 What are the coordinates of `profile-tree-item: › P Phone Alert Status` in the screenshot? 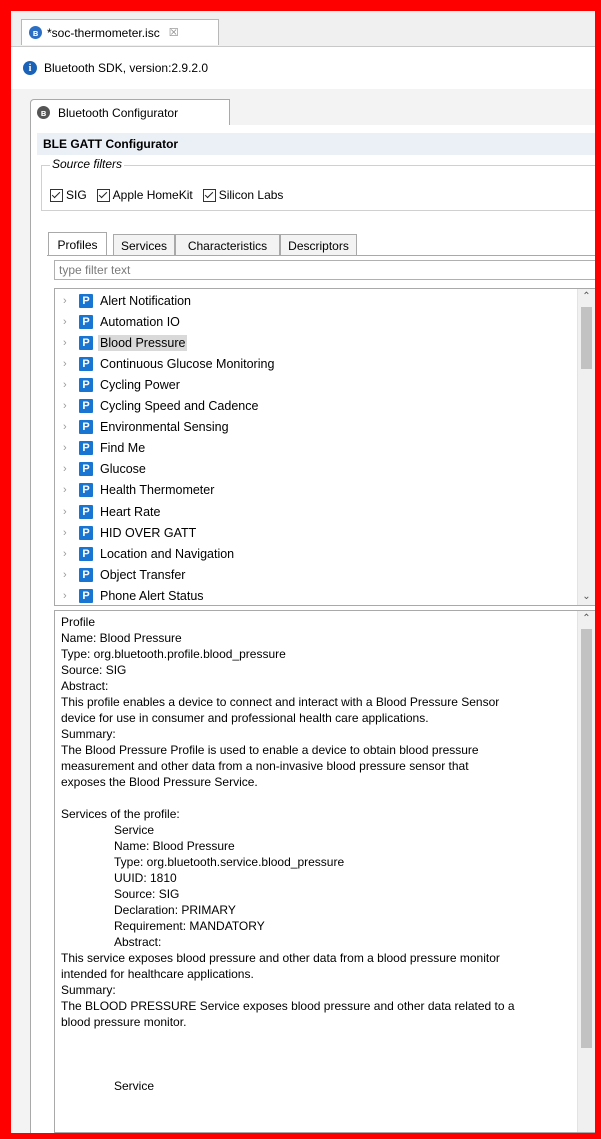 It's located at (130, 595).